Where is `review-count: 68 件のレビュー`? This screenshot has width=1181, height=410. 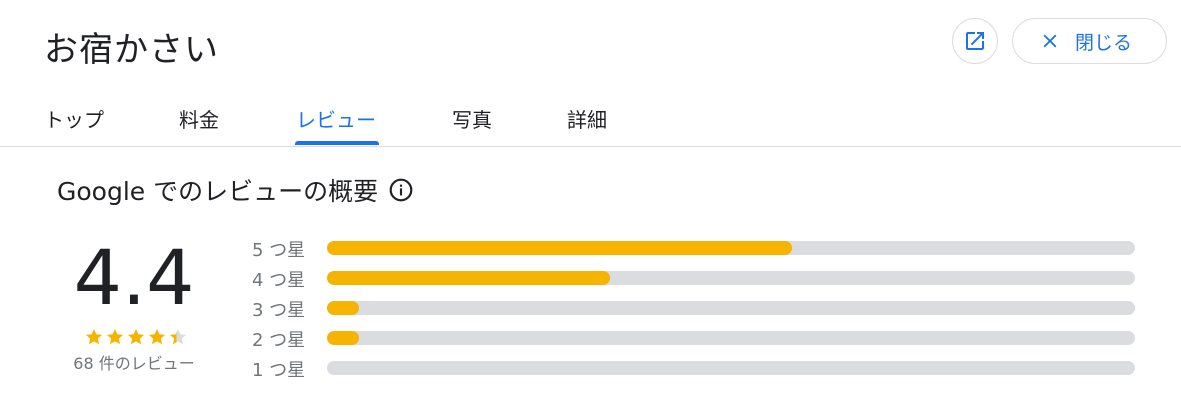 review-count: 68 件のレビュー is located at coordinates (134, 363).